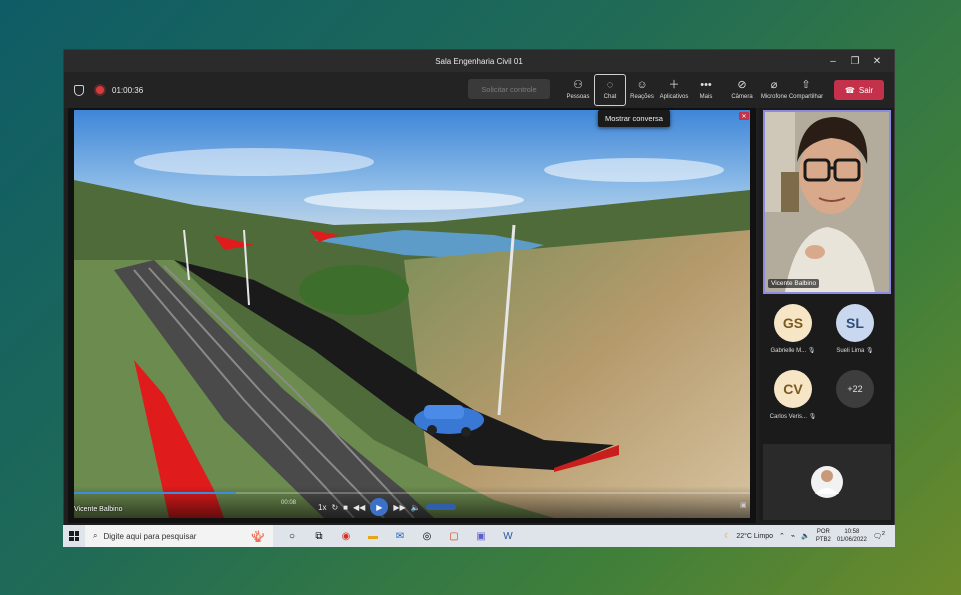 The image size is (961, 595). Describe the element at coordinates (98, 509) in the screenshot. I see `presenter-name: Vicente Balbino` at that location.